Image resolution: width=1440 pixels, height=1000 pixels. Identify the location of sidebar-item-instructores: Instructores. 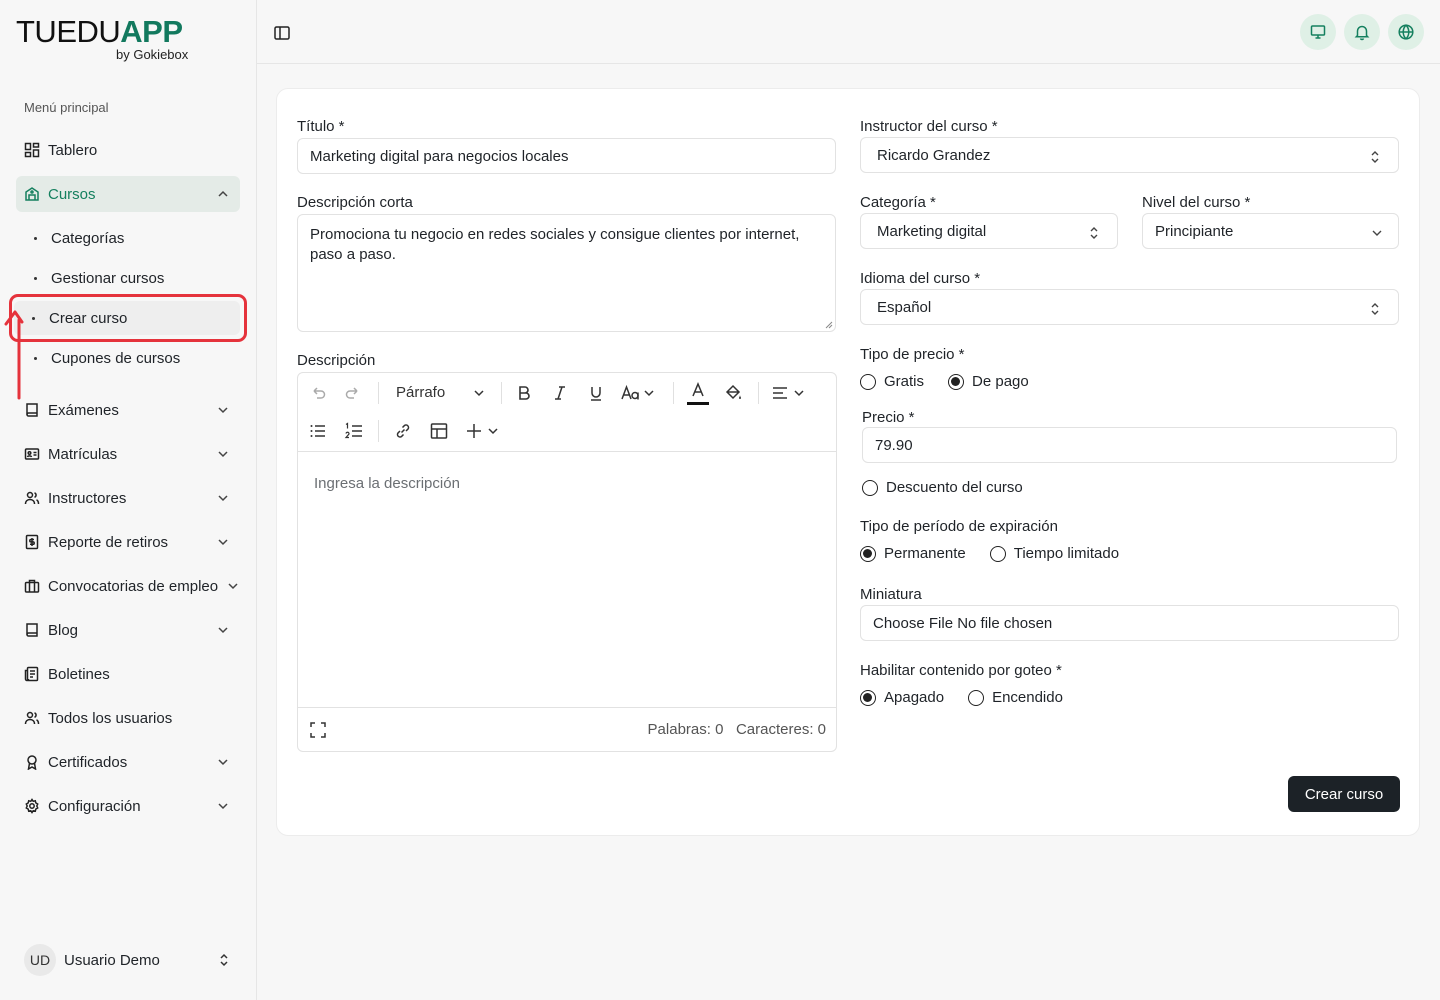
(128, 498).